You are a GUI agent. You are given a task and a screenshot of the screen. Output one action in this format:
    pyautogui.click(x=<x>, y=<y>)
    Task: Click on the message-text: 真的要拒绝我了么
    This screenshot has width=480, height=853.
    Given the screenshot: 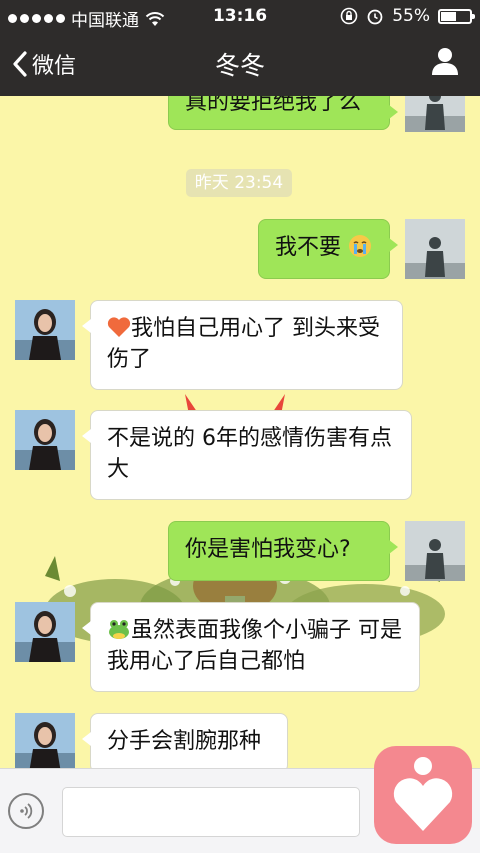 What is the action you would take?
    pyautogui.click(x=273, y=105)
    